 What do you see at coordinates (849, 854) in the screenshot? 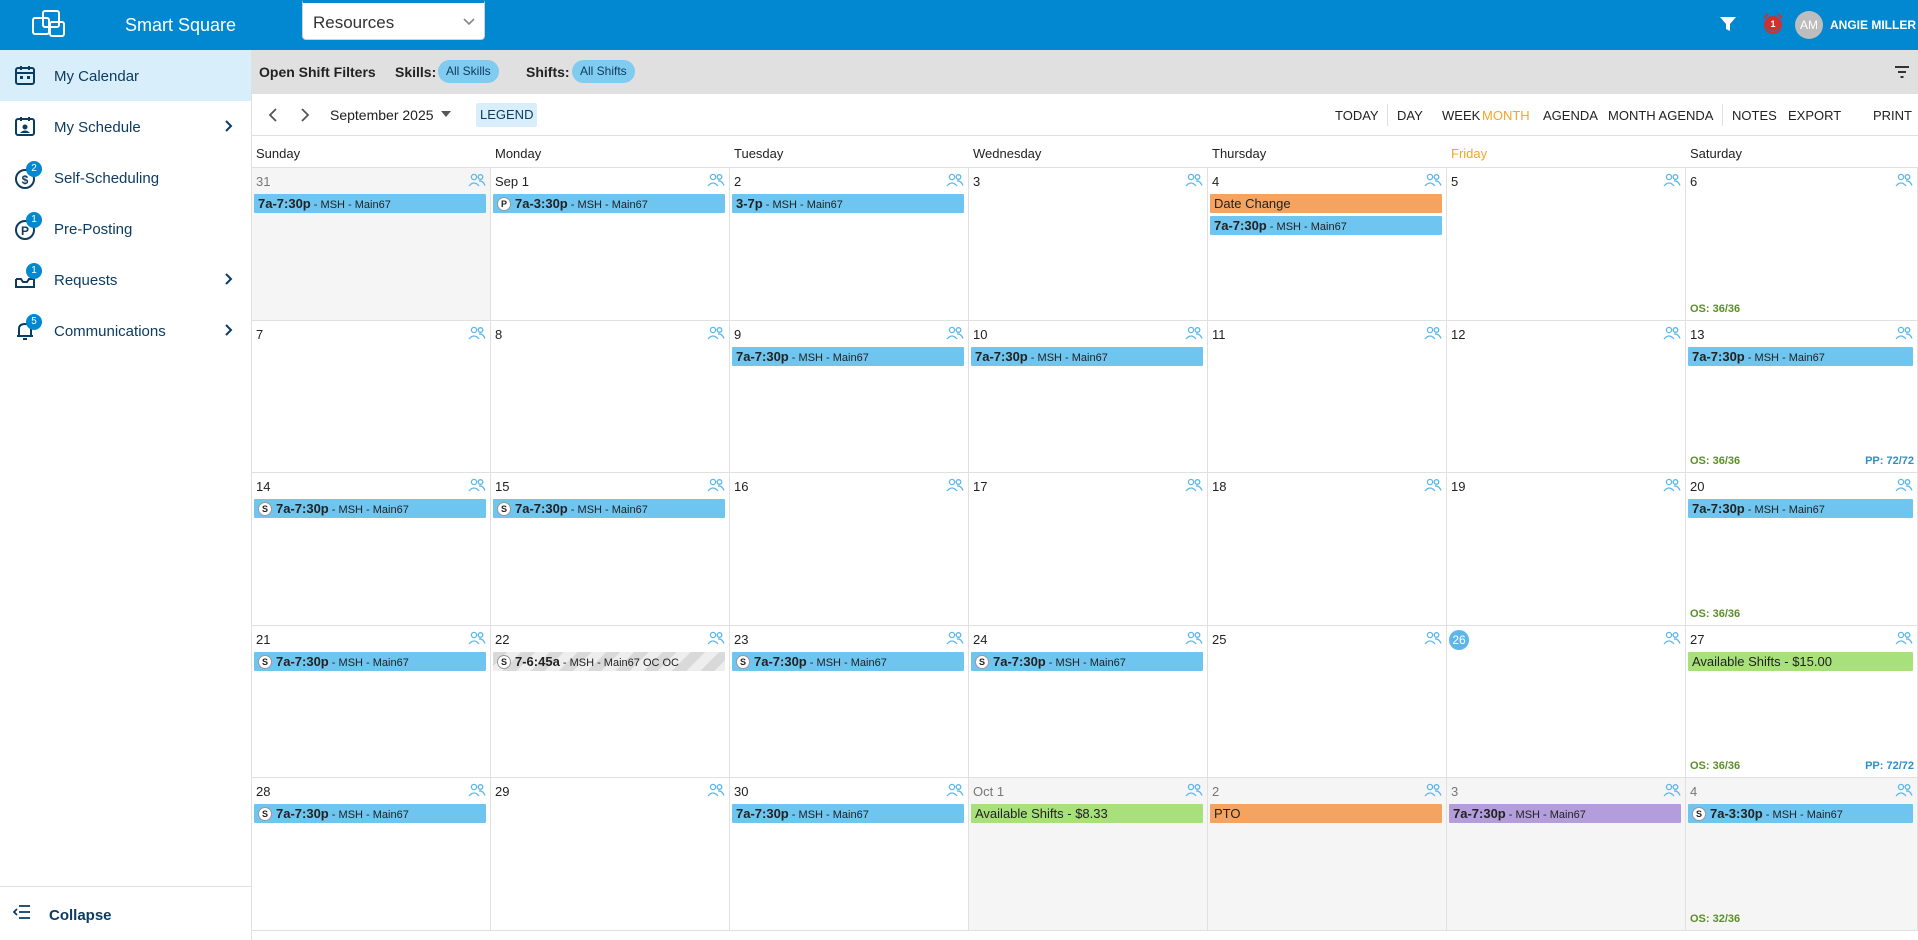
I see `calendar-day-cell: 30 7a-7:30p - MSH - Main67` at bounding box center [849, 854].